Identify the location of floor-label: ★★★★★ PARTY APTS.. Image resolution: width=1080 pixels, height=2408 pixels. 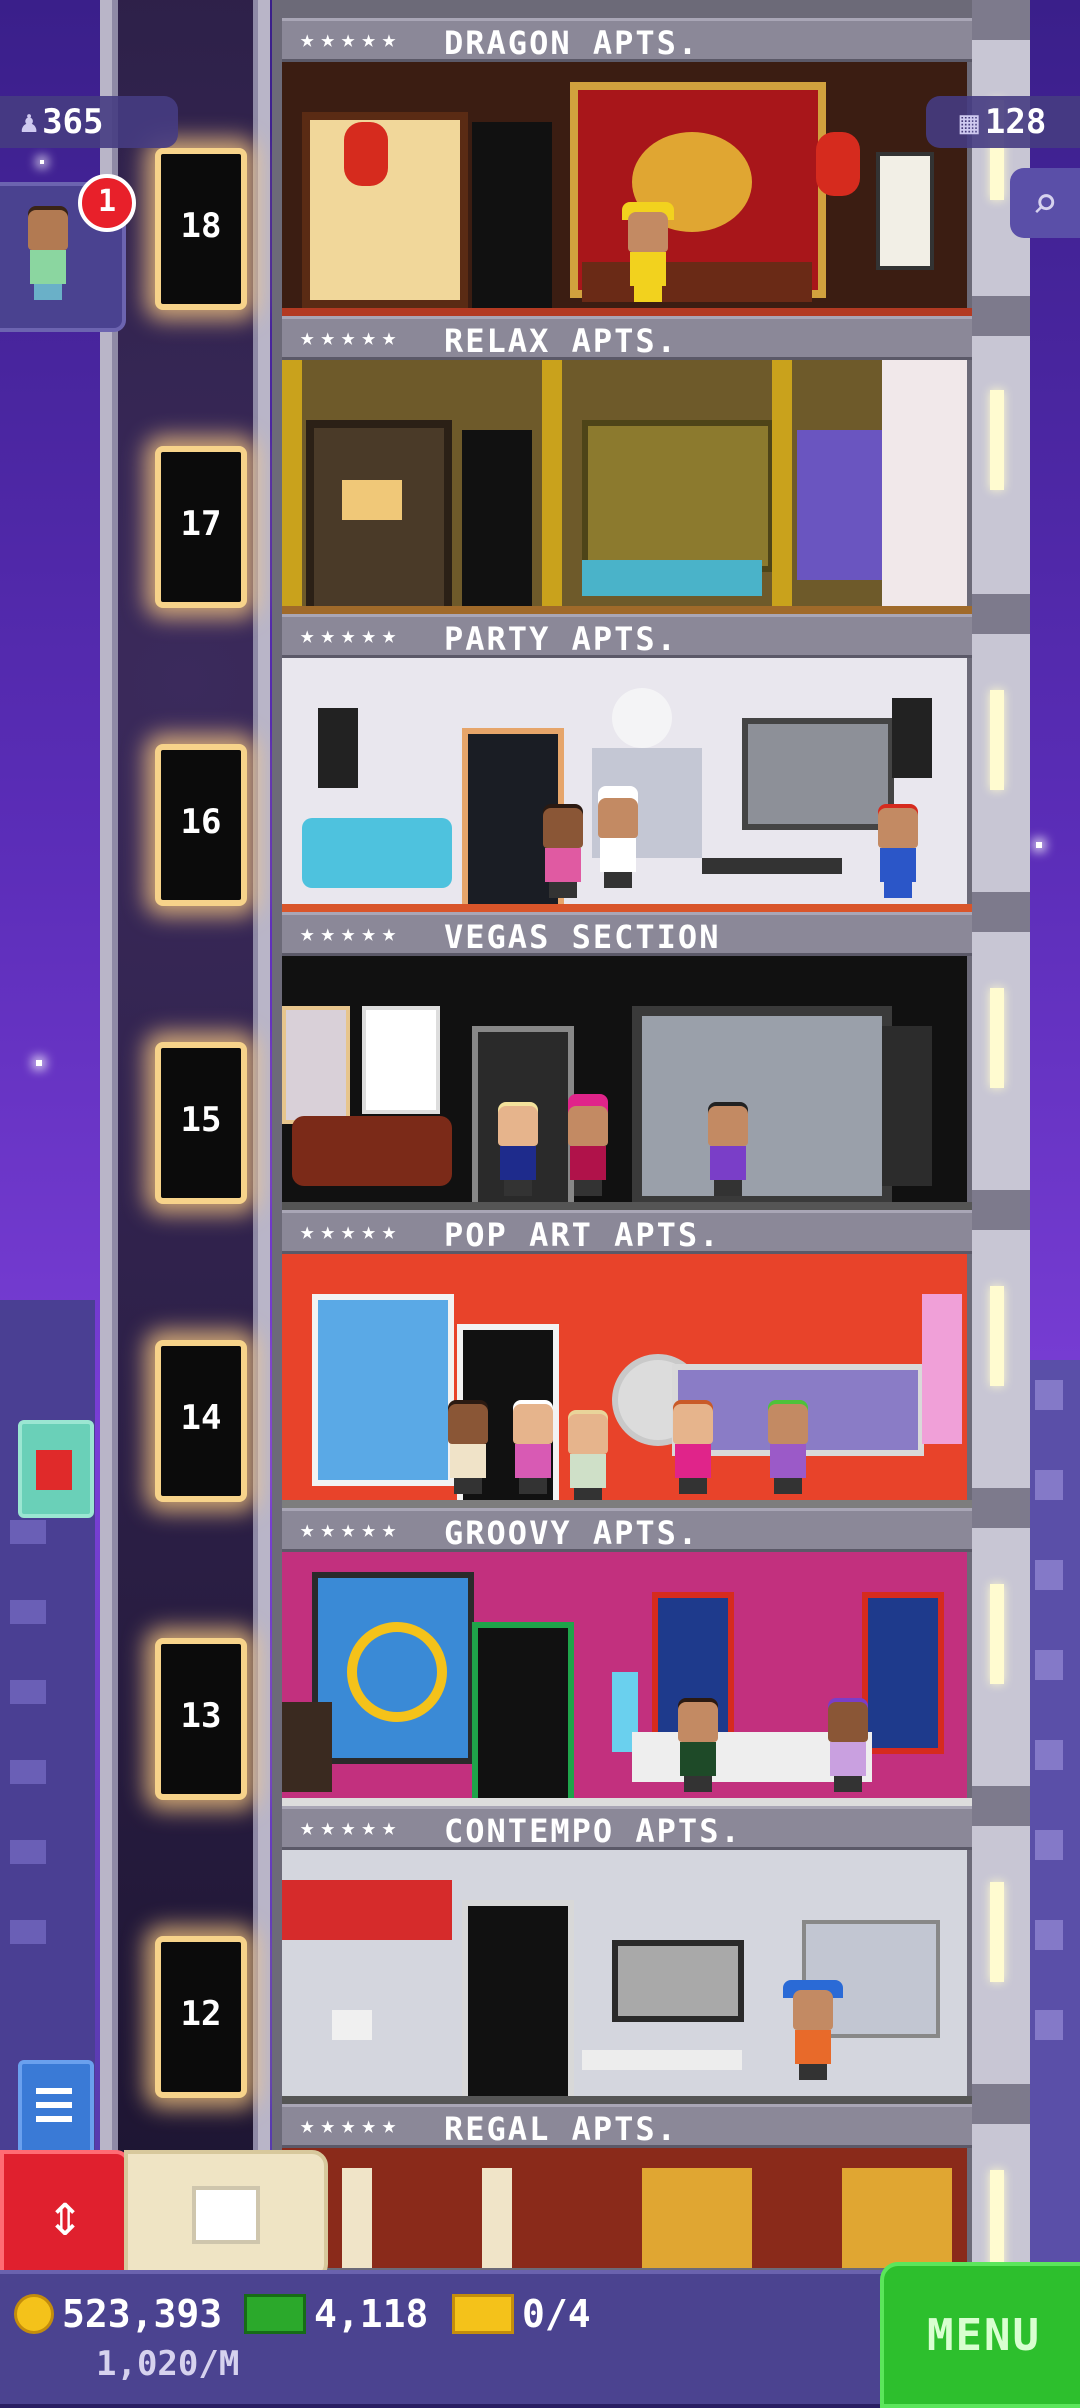
(629, 636).